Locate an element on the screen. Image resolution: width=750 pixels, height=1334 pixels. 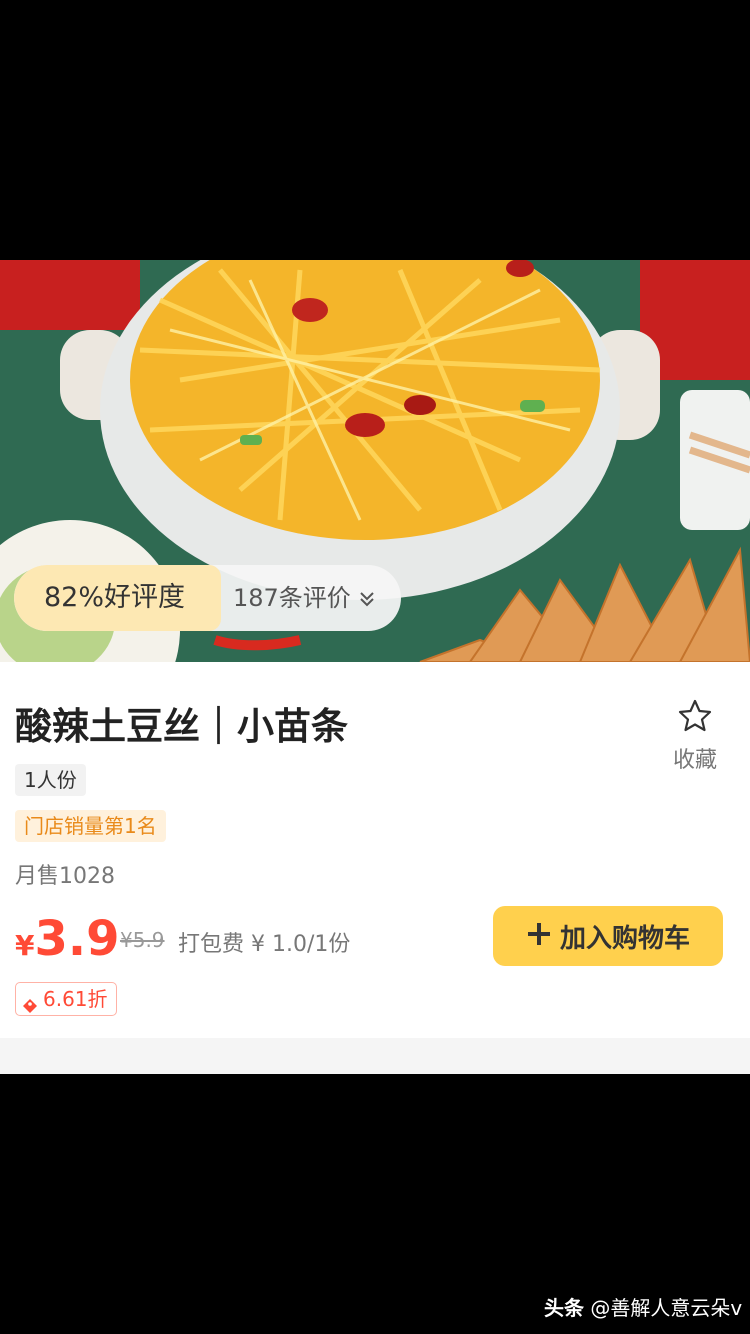
discount-badge: 6.61折 is located at coordinates (66, 999).